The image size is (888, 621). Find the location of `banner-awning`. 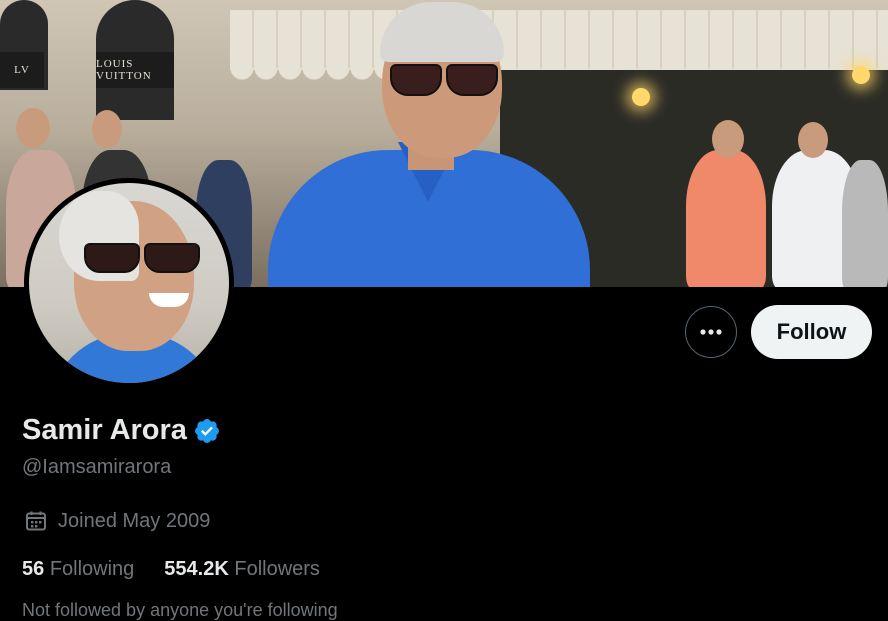

banner-awning is located at coordinates (559, 45).